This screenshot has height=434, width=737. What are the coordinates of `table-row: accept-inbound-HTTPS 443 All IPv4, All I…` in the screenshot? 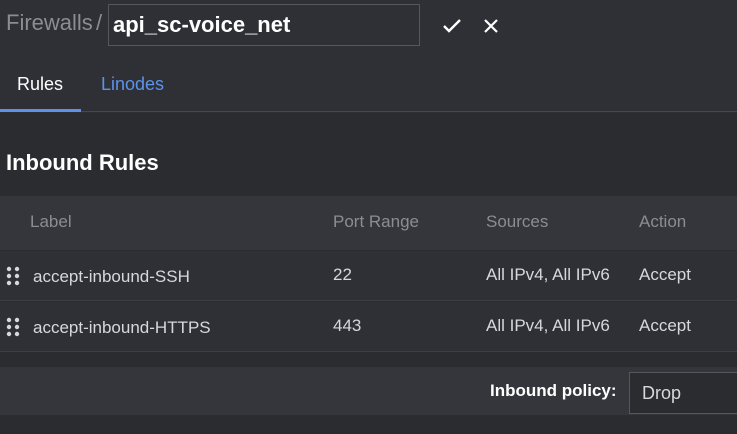 It's located at (368, 327).